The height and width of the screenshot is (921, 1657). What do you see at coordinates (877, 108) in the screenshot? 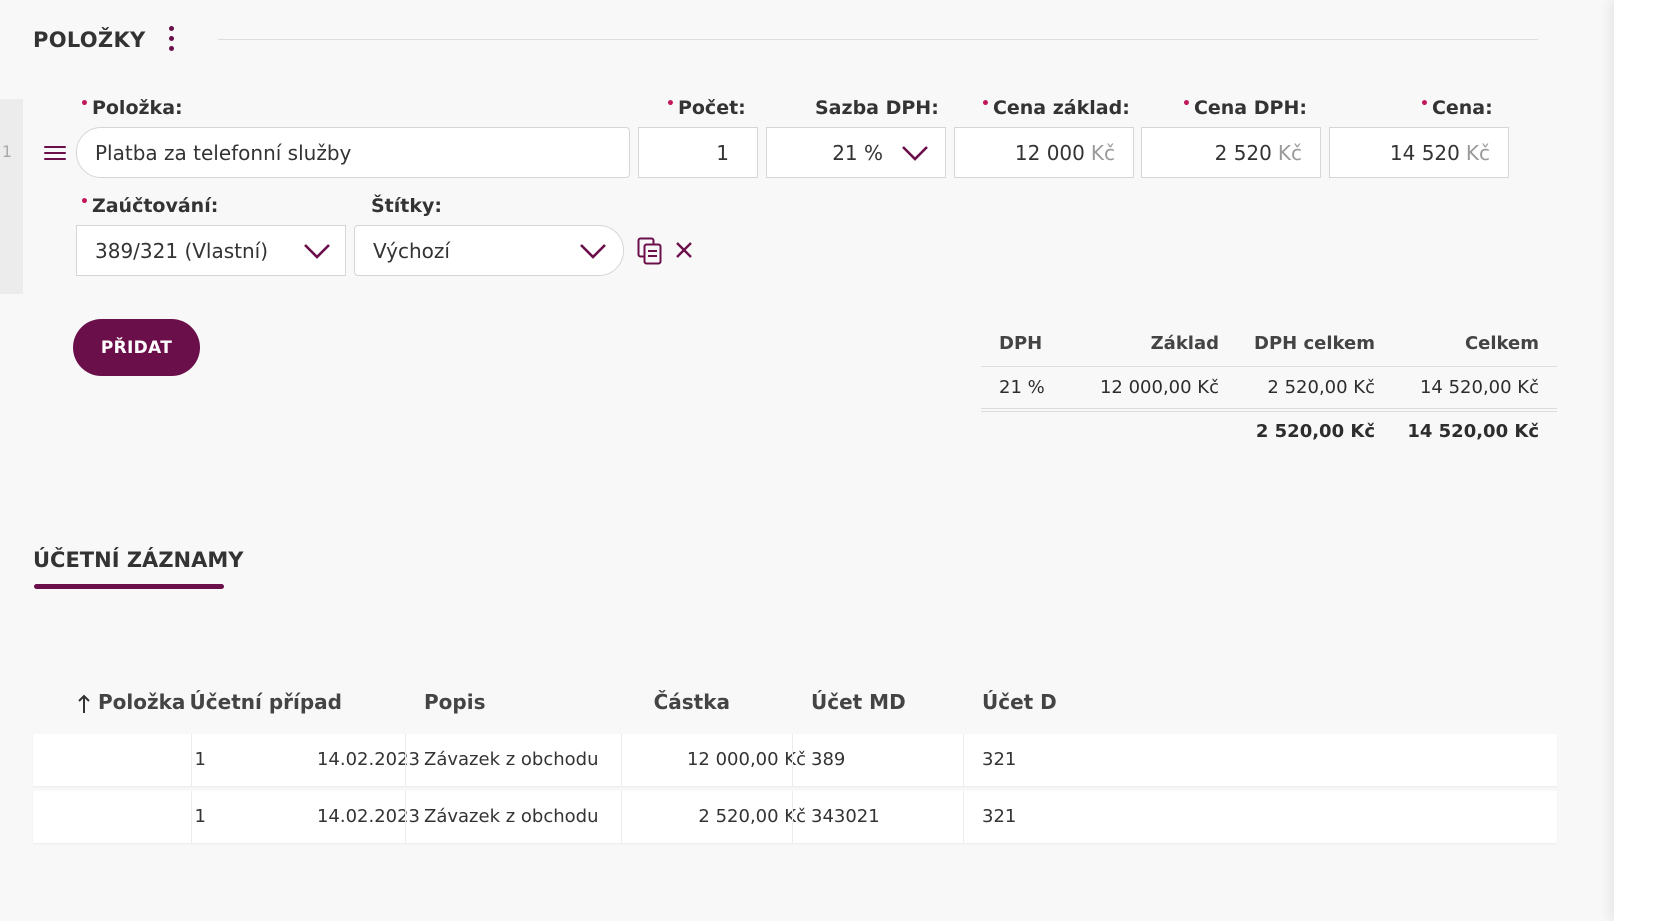
I see `label-sazba-dph: Sazba DPH:` at bounding box center [877, 108].